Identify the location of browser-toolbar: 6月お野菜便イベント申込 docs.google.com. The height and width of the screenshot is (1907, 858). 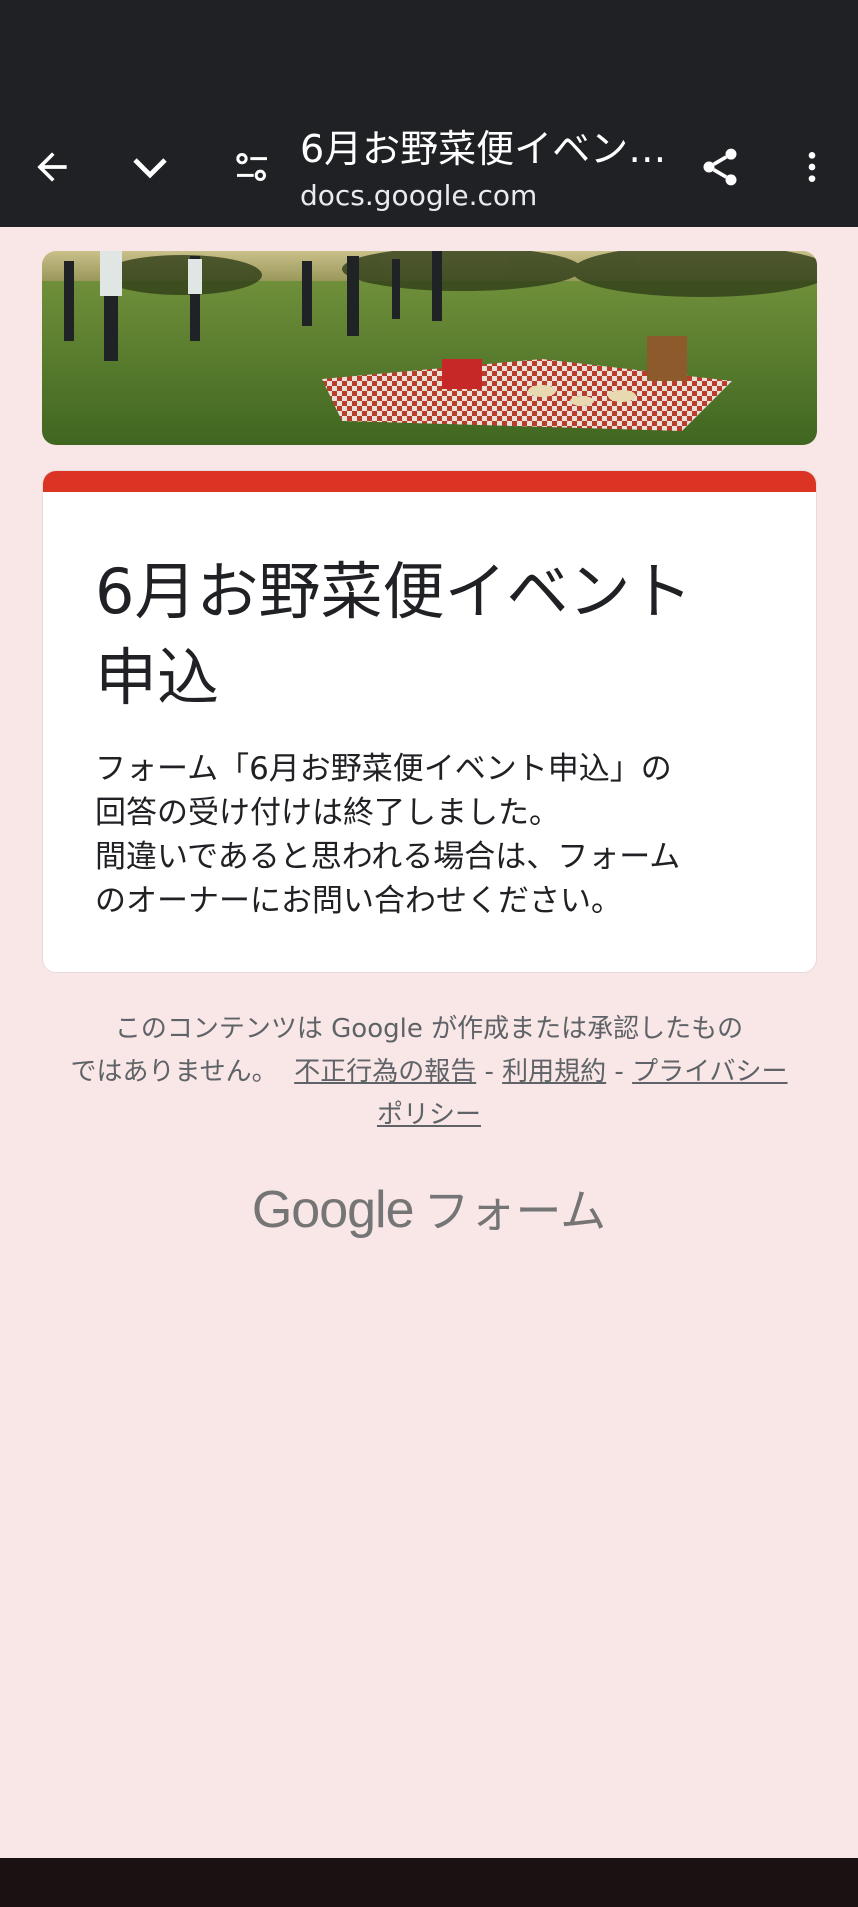
(429, 113).